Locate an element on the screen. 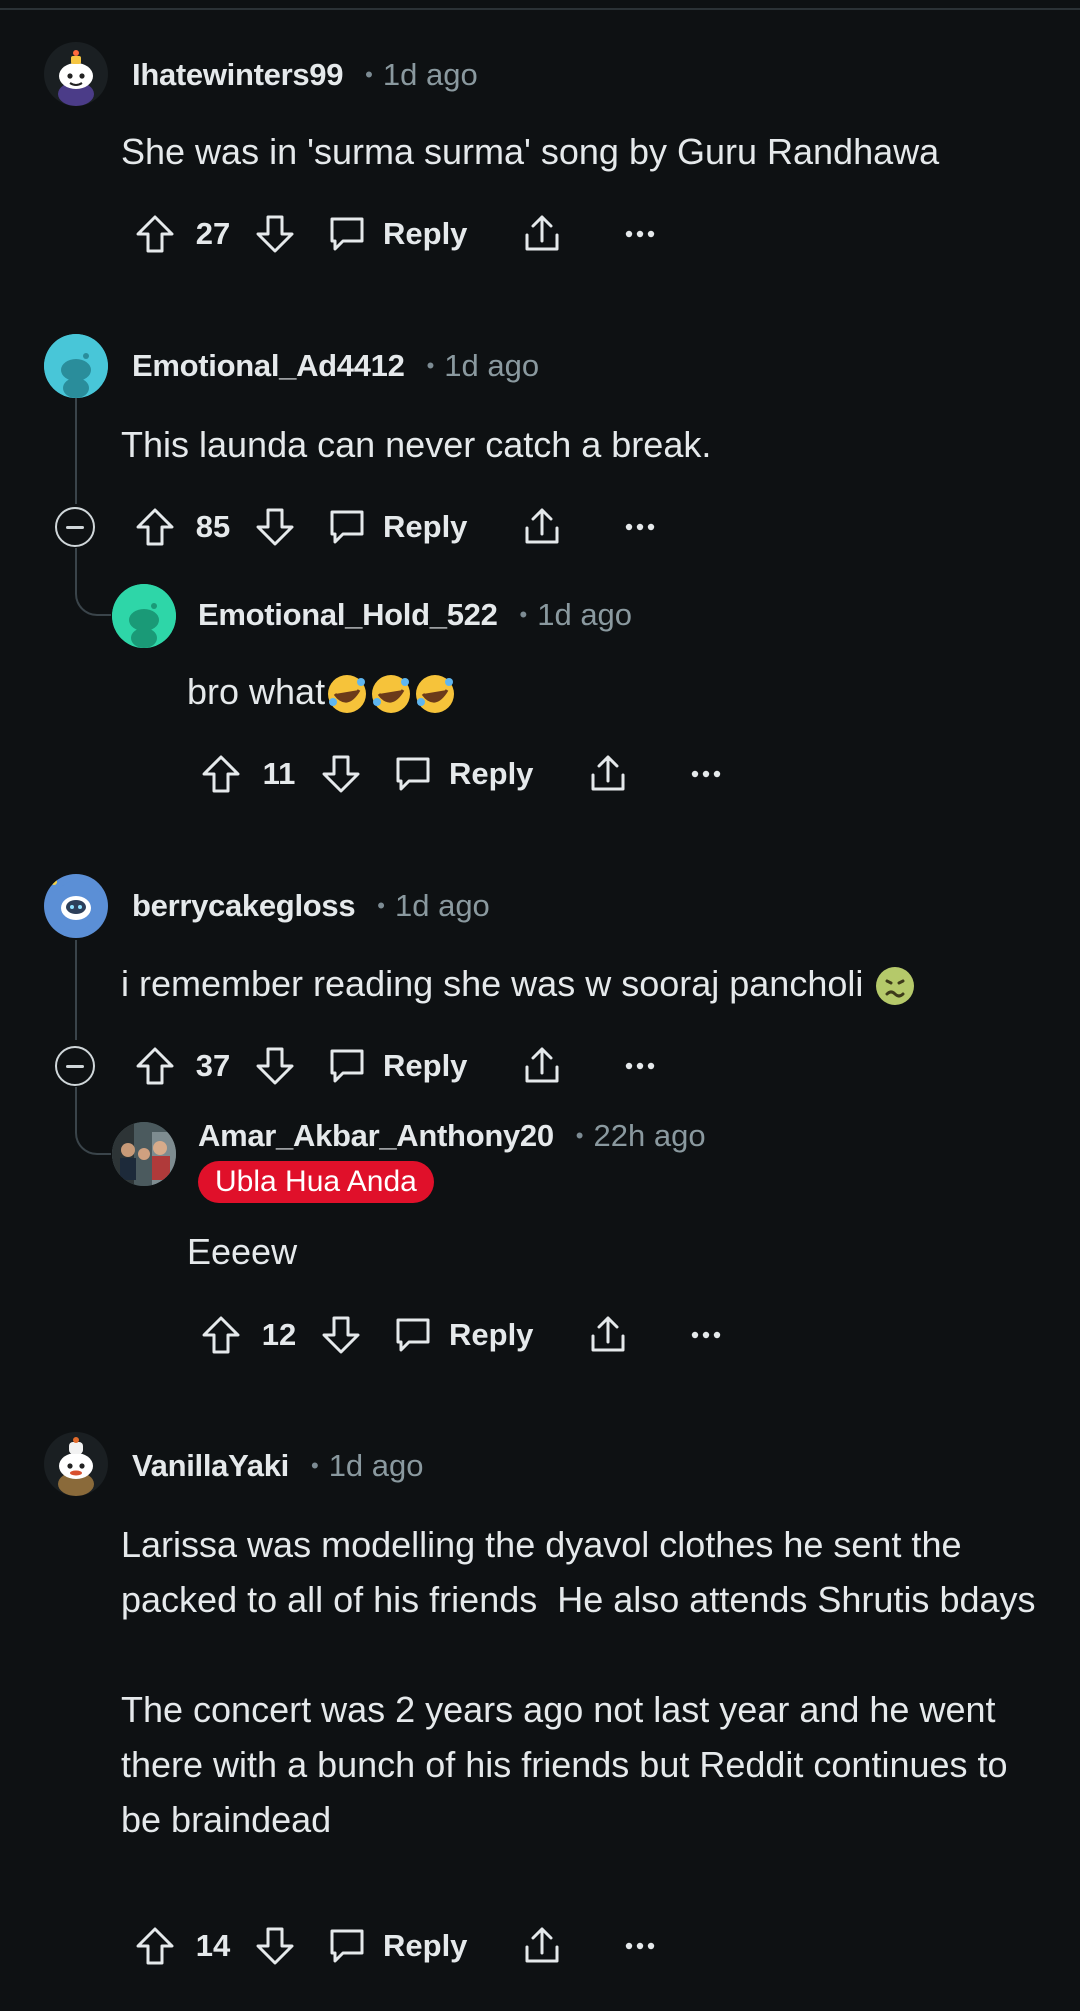  vote-count: 27 is located at coordinates (213, 233).